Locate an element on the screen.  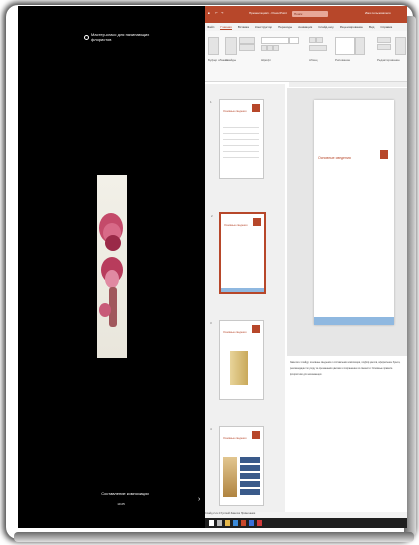
current-slide: Основные сведения is located at coordinates (354, 212).